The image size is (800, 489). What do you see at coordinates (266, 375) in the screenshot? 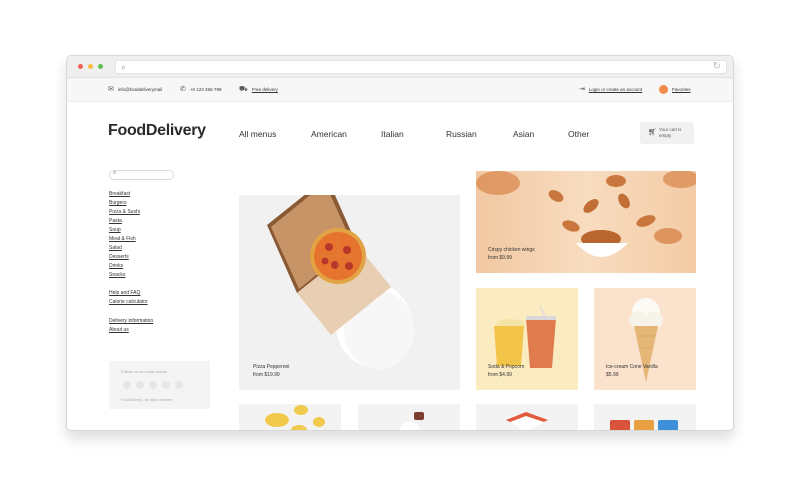
I see `pizza-price: from $19.99` at bounding box center [266, 375].